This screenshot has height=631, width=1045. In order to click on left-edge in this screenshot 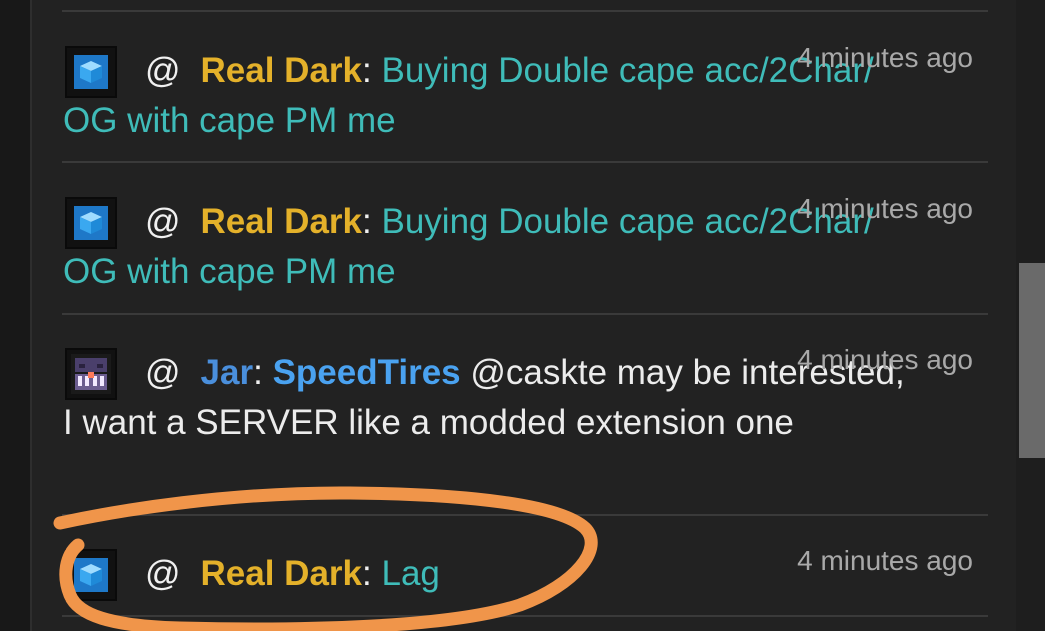, I will do `click(15, 315)`.